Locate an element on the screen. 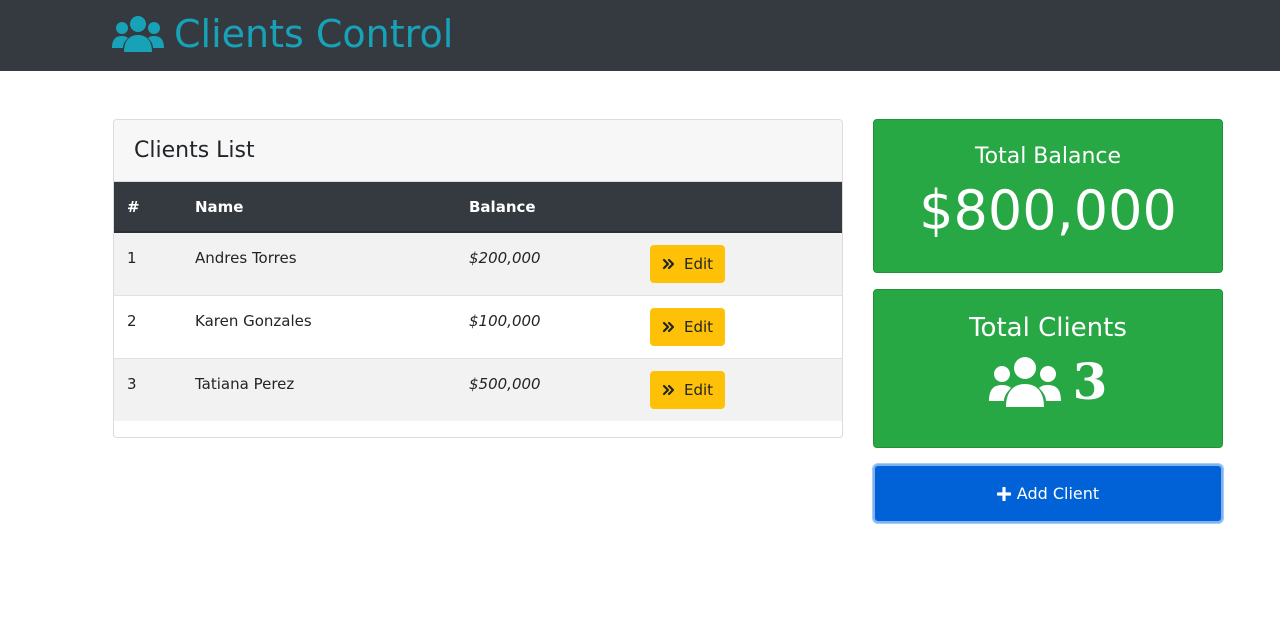 Image resolution: width=1280 pixels, height=620 pixels. add-client-label: Add Client is located at coordinates (1058, 493).